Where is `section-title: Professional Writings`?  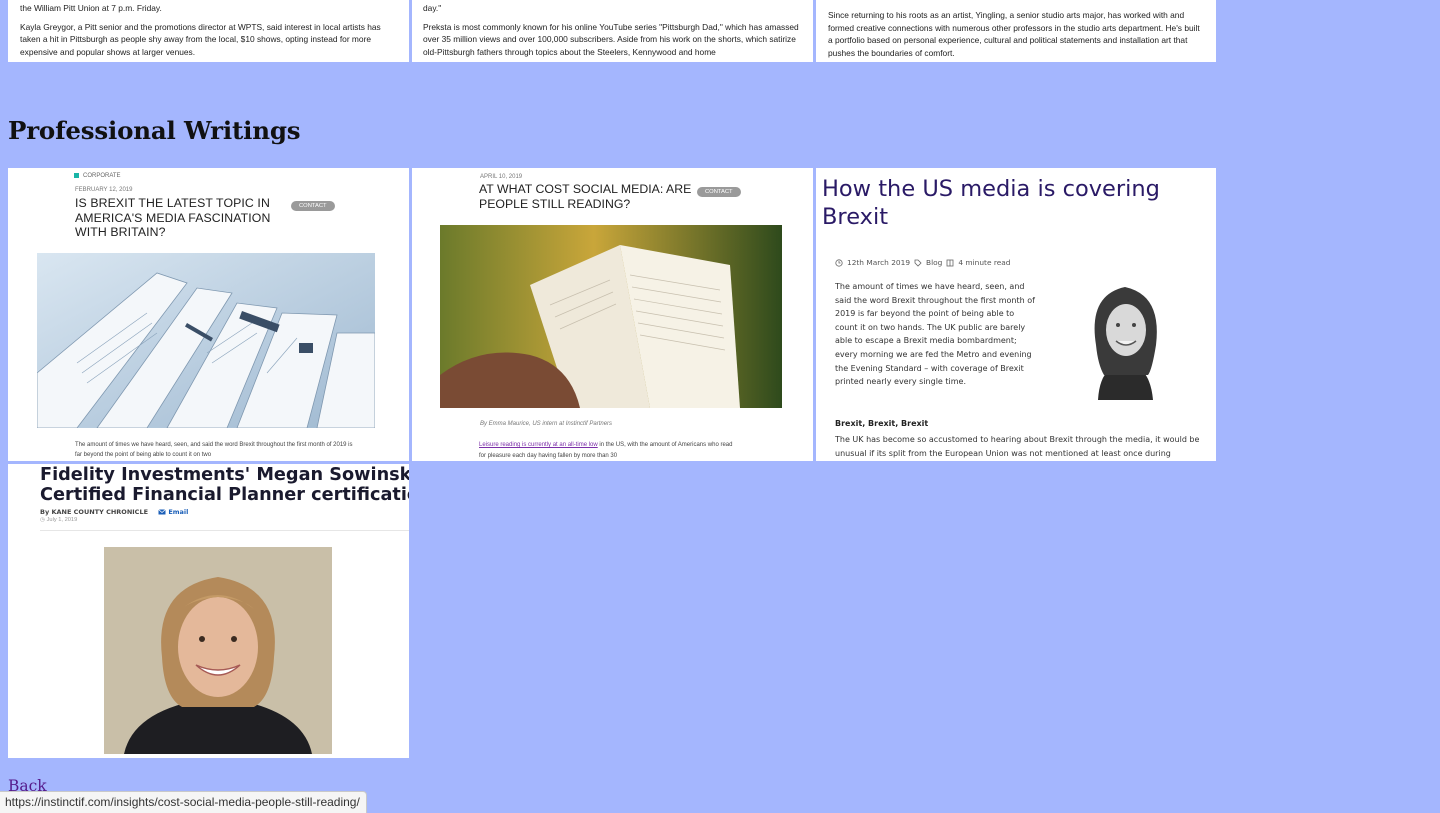 section-title: Professional Writings is located at coordinates (154, 130).